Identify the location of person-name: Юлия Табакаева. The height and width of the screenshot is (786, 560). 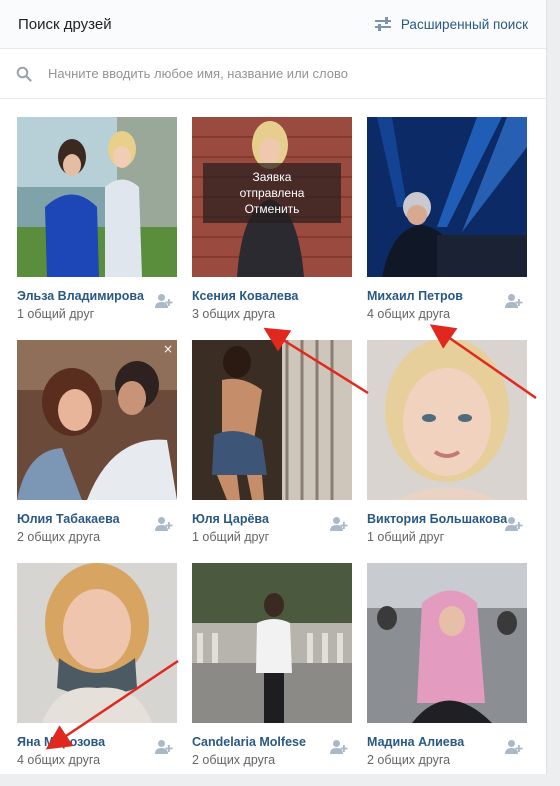
(68, 519).